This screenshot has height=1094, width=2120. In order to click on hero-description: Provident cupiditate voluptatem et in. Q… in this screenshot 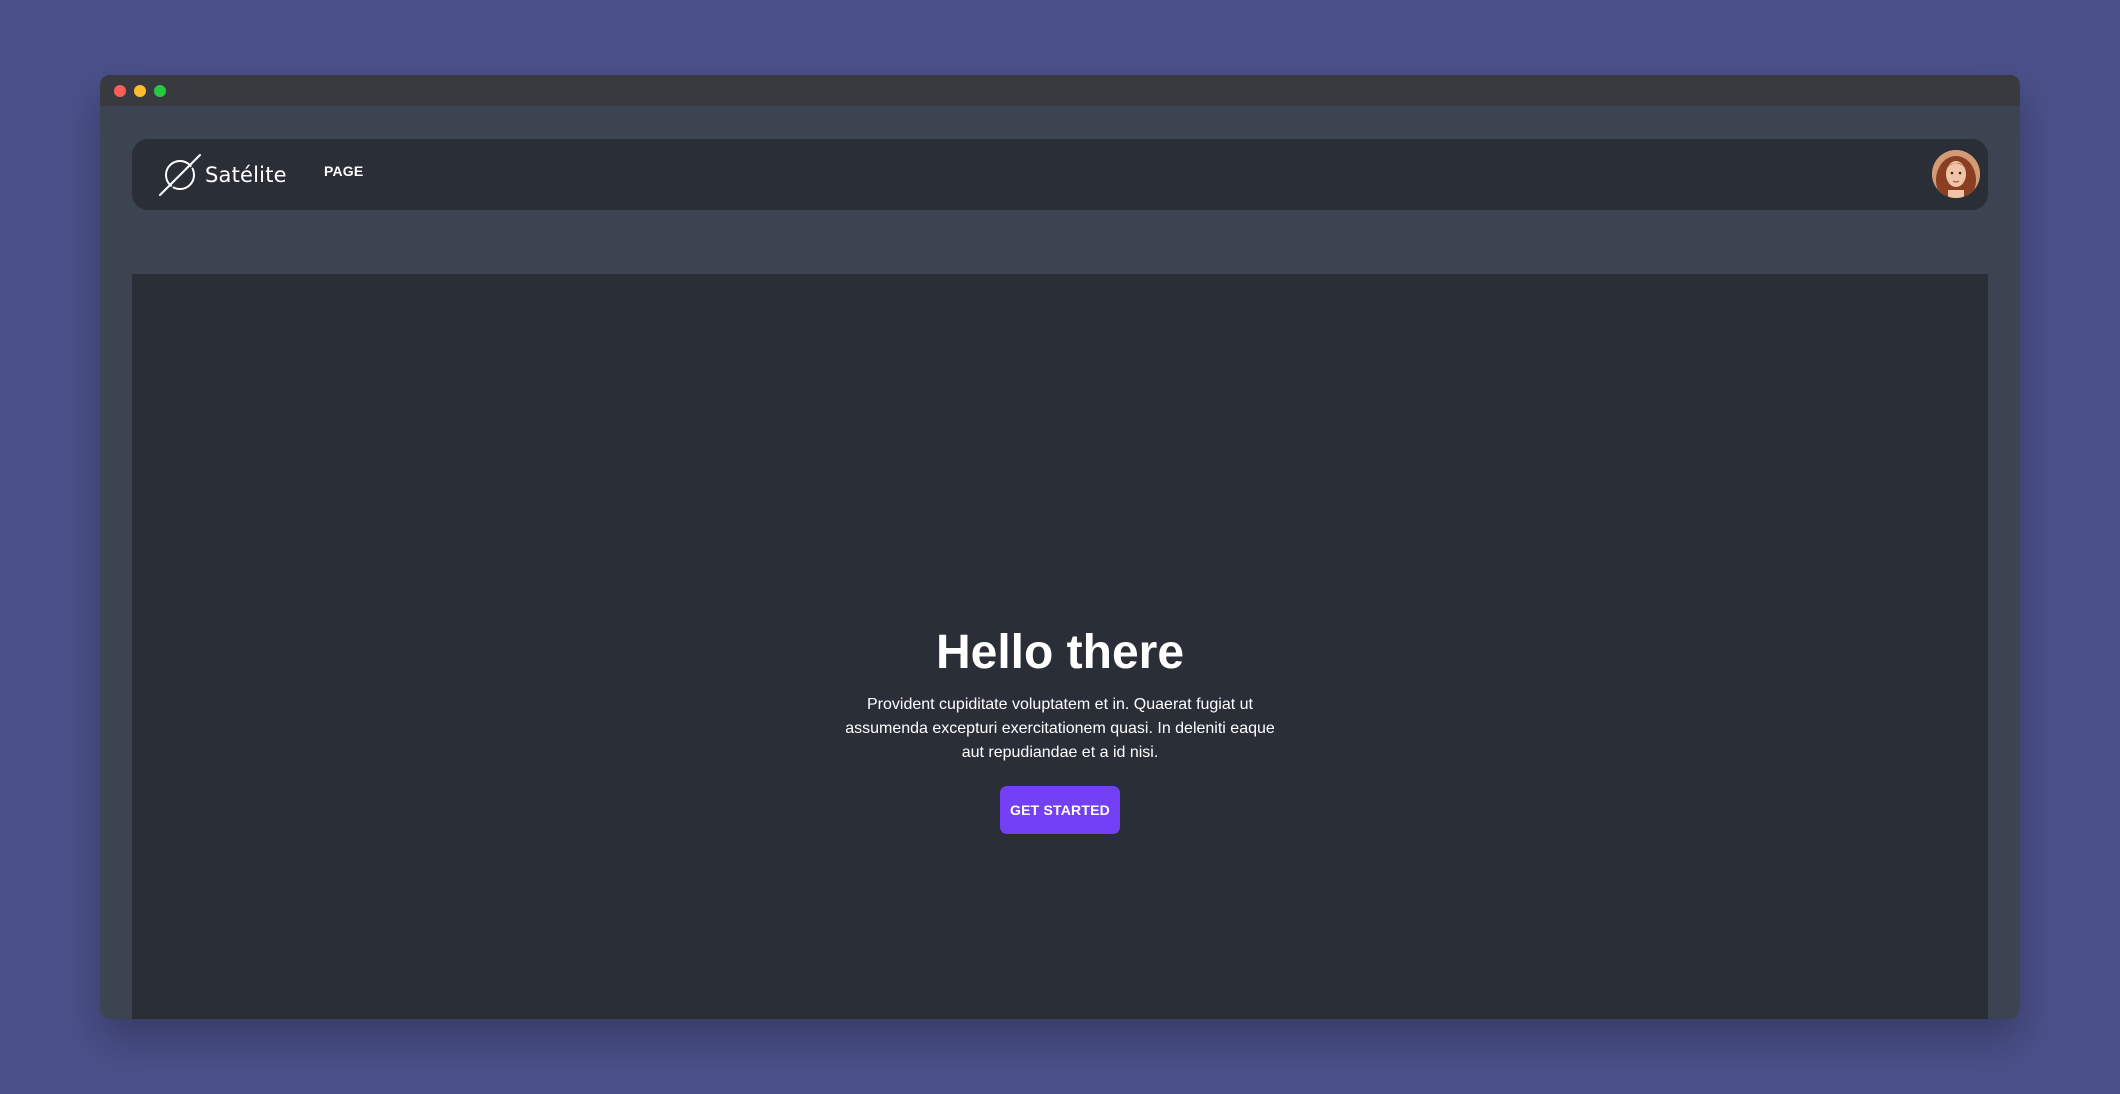, I will do `click(1060, 728)`.